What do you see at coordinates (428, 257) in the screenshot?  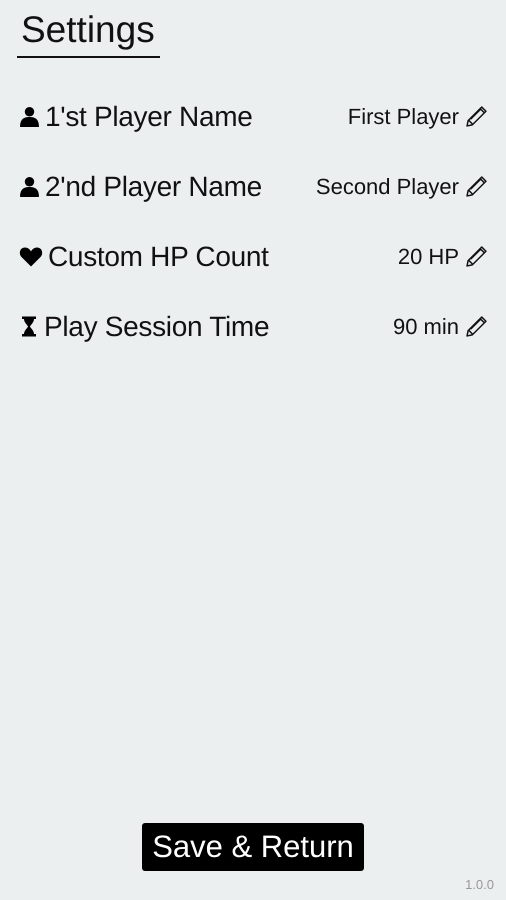 I see `setting-value: 20 HP` at bounding box center [428, 257].